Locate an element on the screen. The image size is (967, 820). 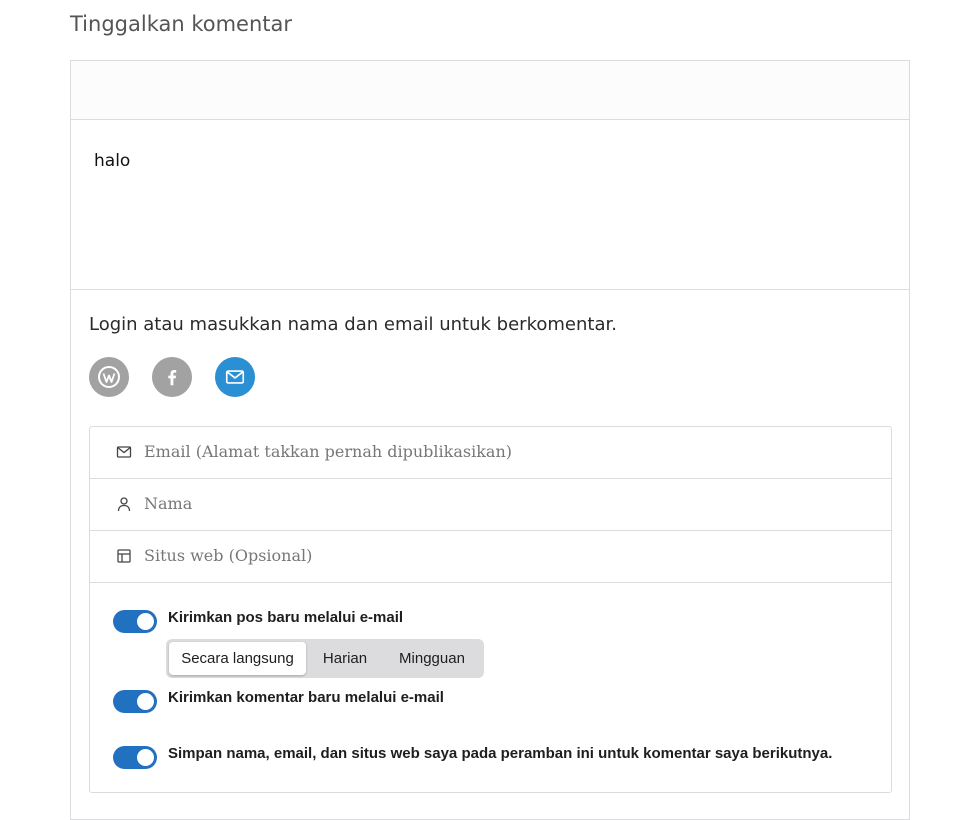
email-login-button is located at coordinates (235, 377).